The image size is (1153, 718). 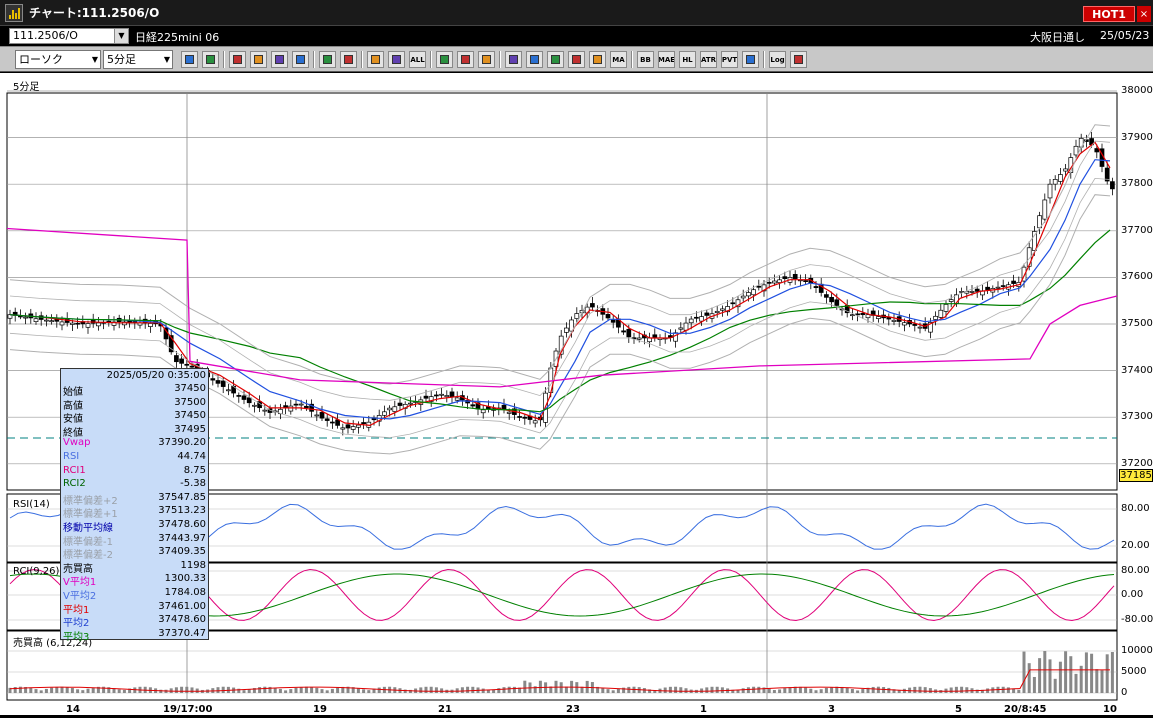 I want to click on time-axis-label: 19/17:00, so click(x=188, y=709).